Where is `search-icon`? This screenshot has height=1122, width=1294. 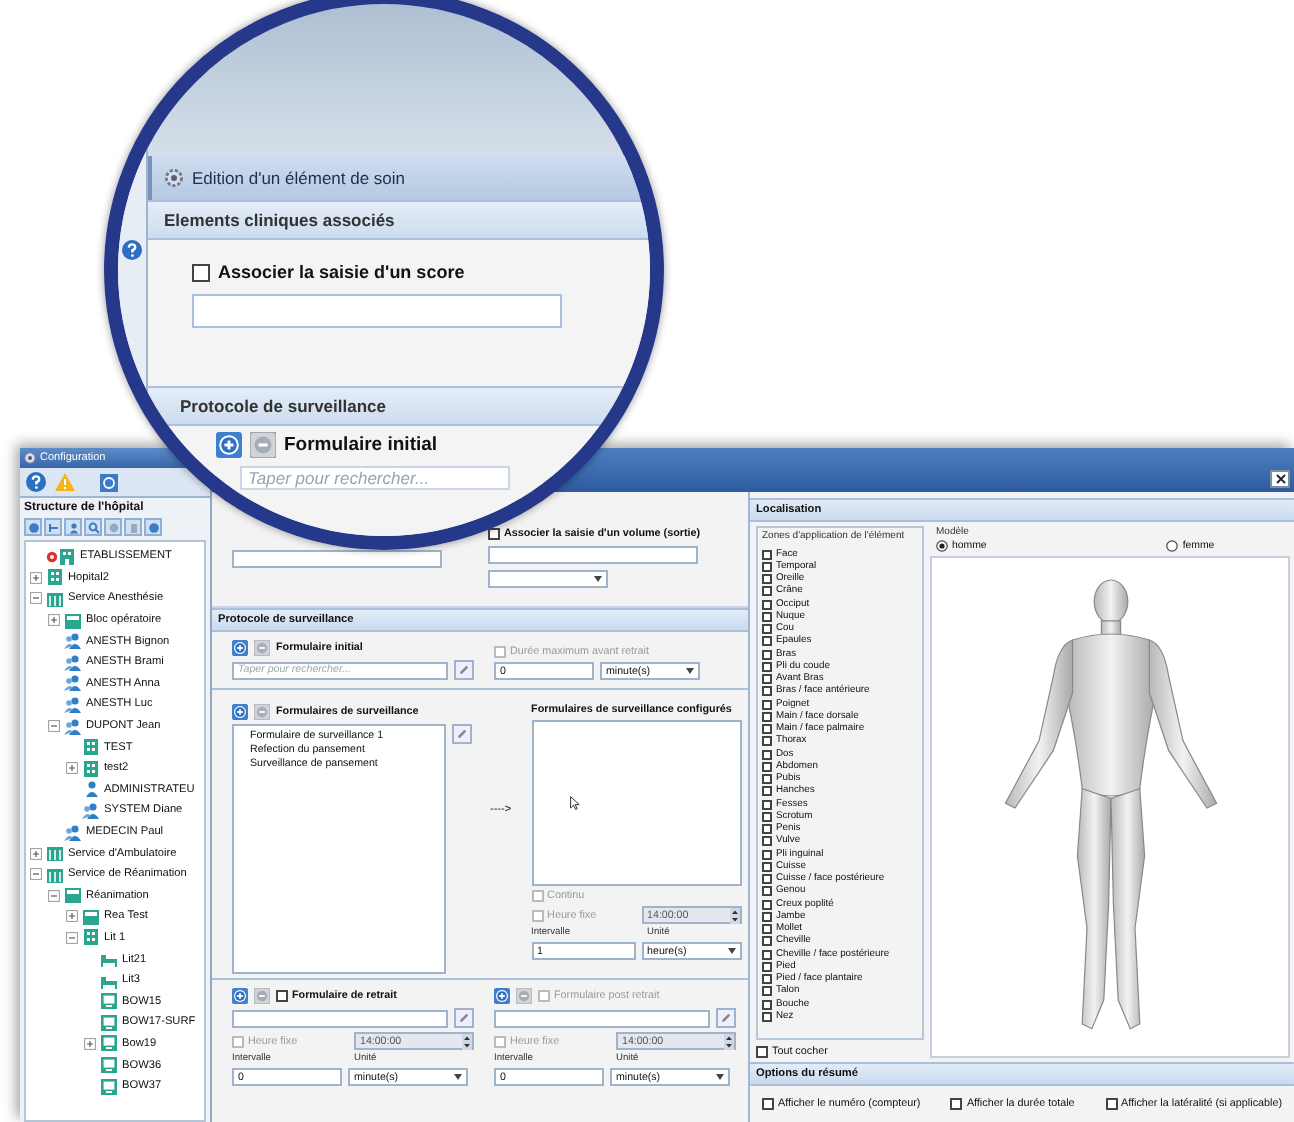 search-icon is located at coordinates (93, 527).